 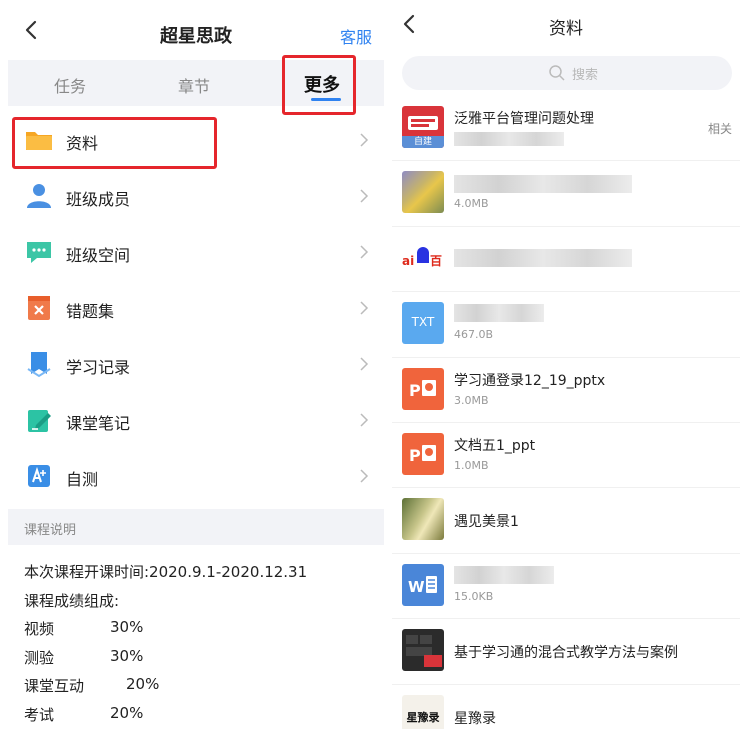 I want to click on wrong-set-icon, so click(x=39, y=308).